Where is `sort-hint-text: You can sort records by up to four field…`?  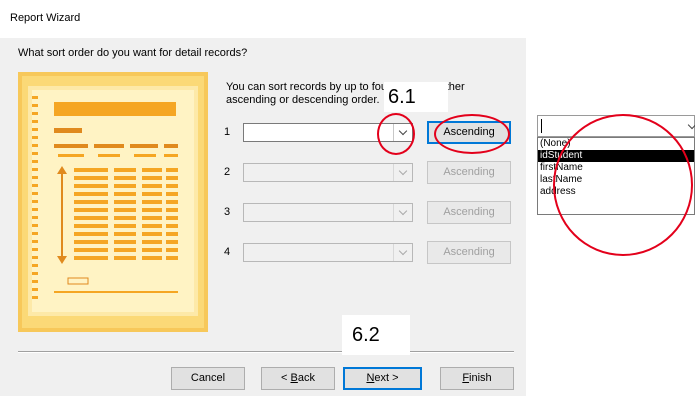 sort-hint-text: You can sort records by up to four field… is located at coordinates (376, 94).